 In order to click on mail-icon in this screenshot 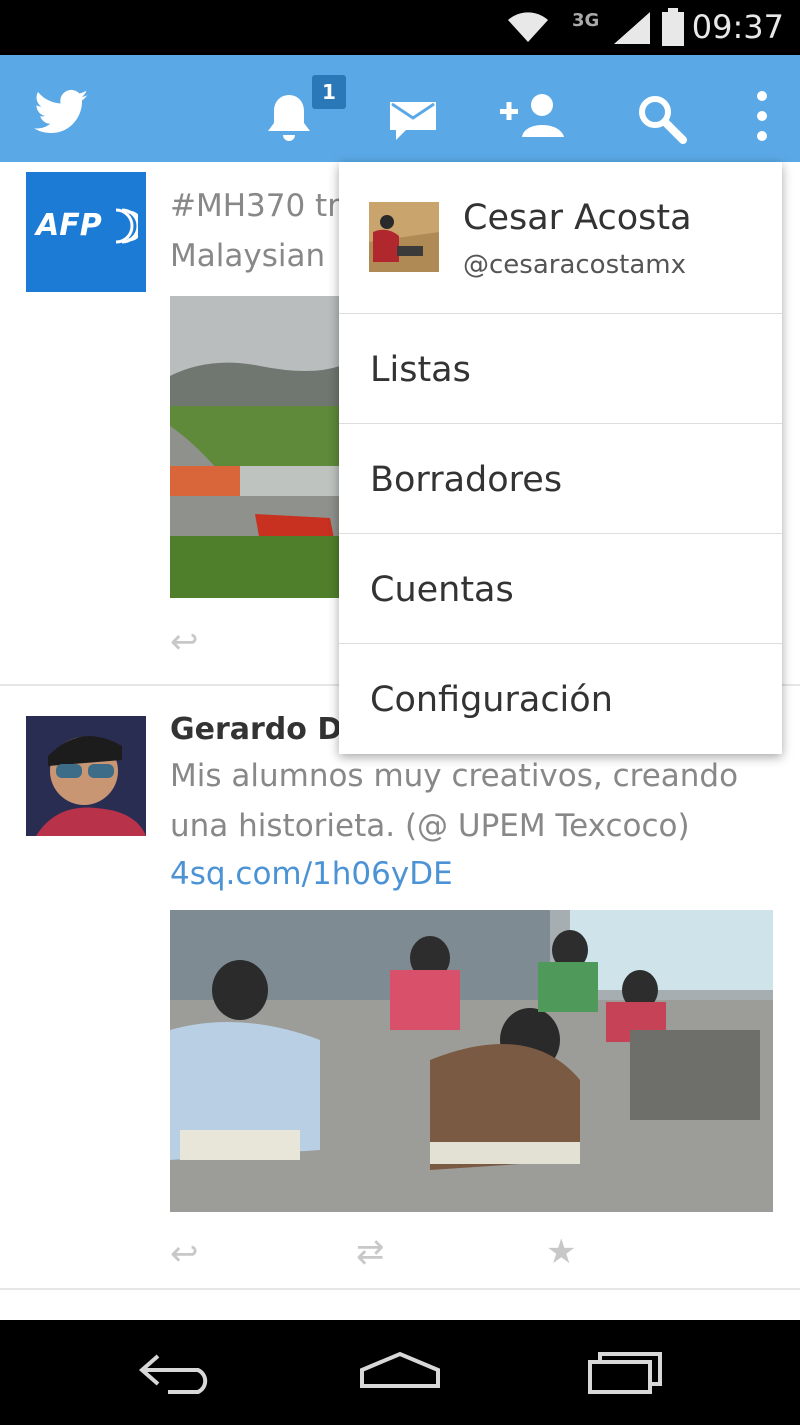, I will do `click(413, 120)`.